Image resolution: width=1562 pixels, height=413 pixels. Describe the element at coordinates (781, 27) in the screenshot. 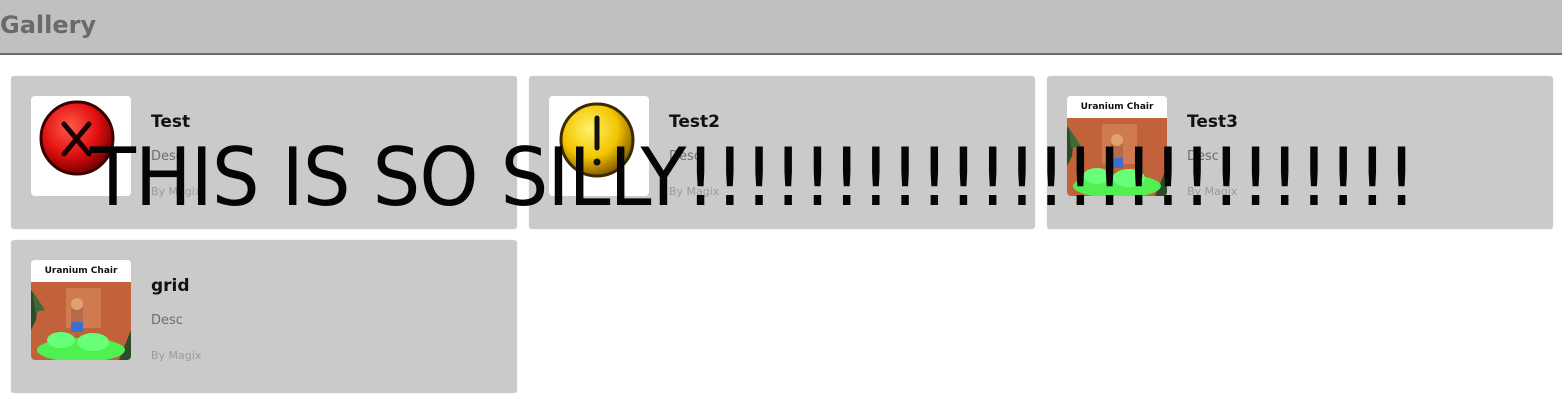

I see `top-bar: Gallery` at that location.